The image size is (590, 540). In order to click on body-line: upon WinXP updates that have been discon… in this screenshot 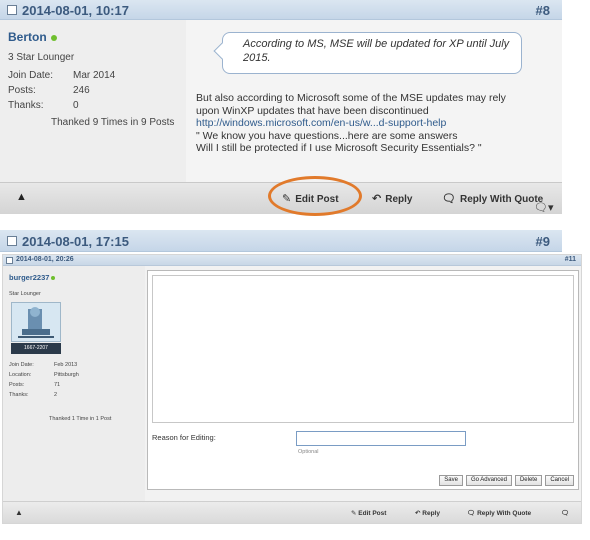, I will do `click(312, 110)`.